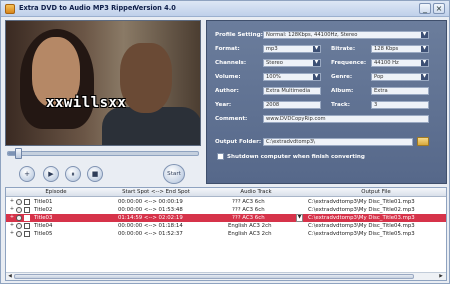 The width and height of the screenshot is (450, 284). I want to click on format-label: Format:, so click(227, 49).